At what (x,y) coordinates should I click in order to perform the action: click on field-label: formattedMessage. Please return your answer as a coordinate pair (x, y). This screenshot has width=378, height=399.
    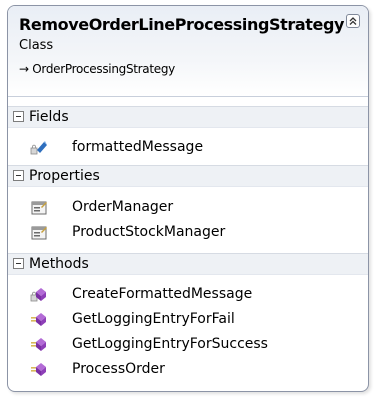
    Looking at the image, I should click on (138, 147).